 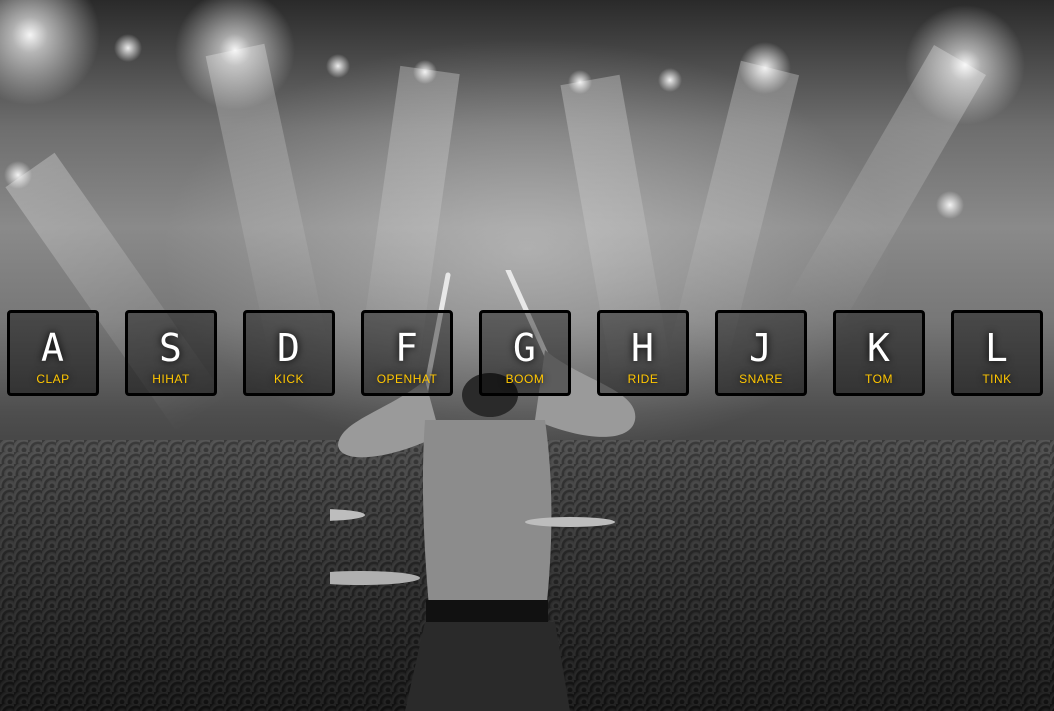 I want to click on key-a: A CLAP, so click(x=53, y=353).